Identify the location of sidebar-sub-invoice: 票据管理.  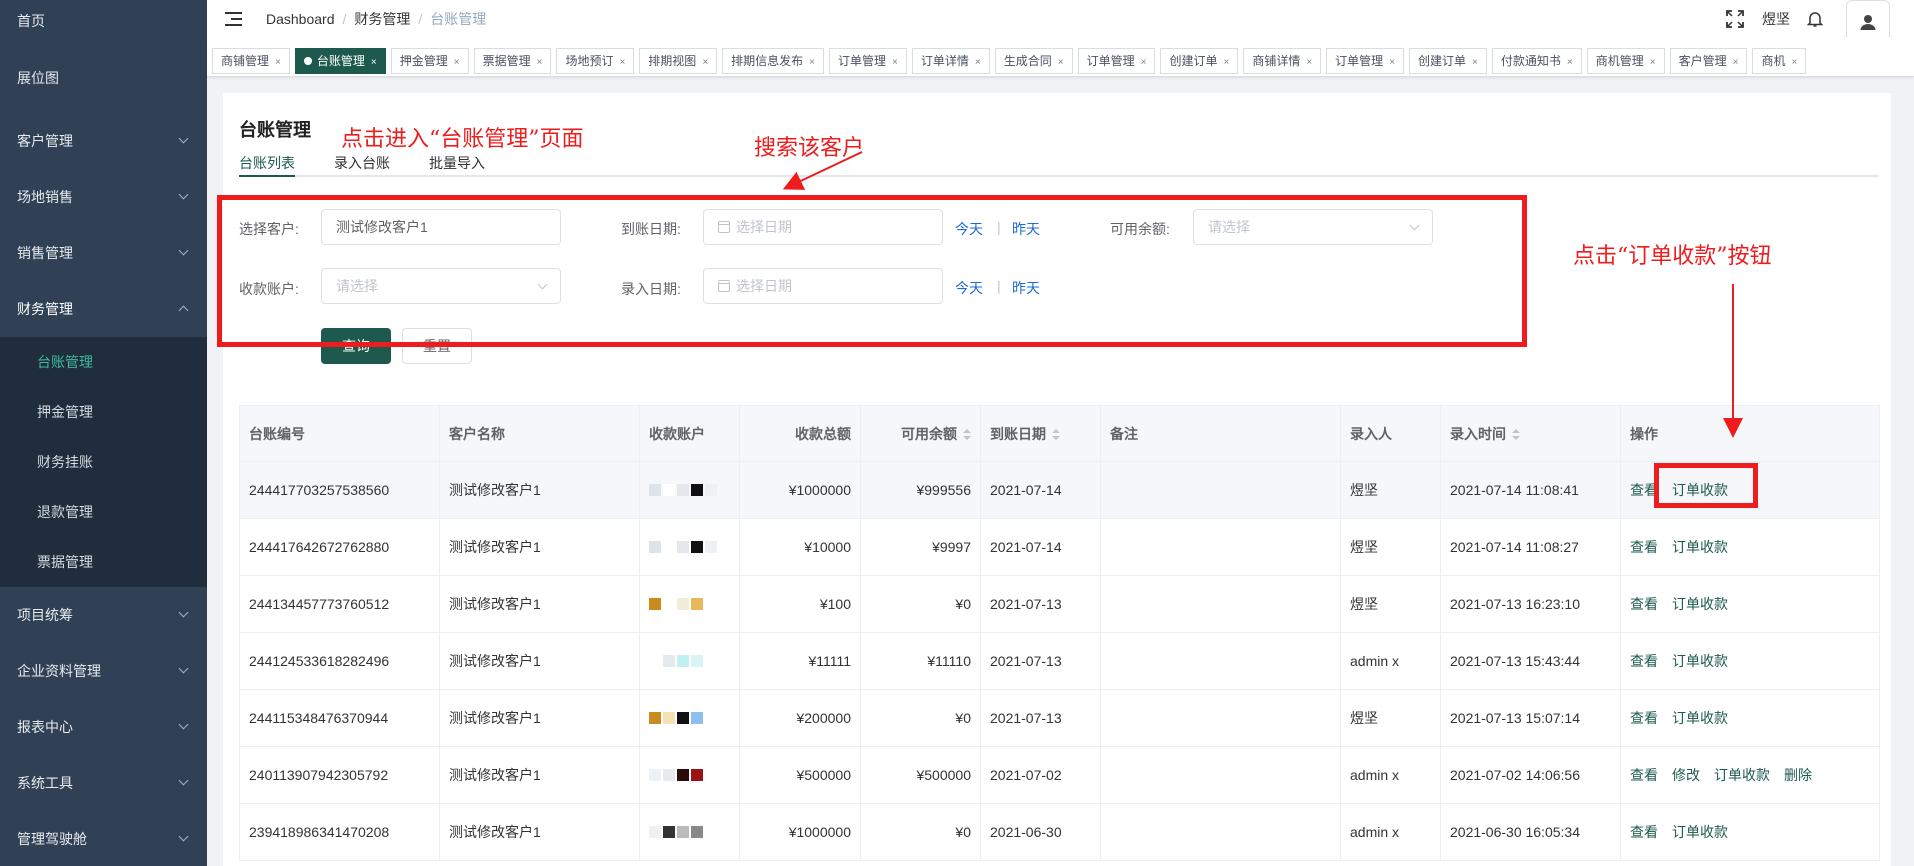
(103, 562).